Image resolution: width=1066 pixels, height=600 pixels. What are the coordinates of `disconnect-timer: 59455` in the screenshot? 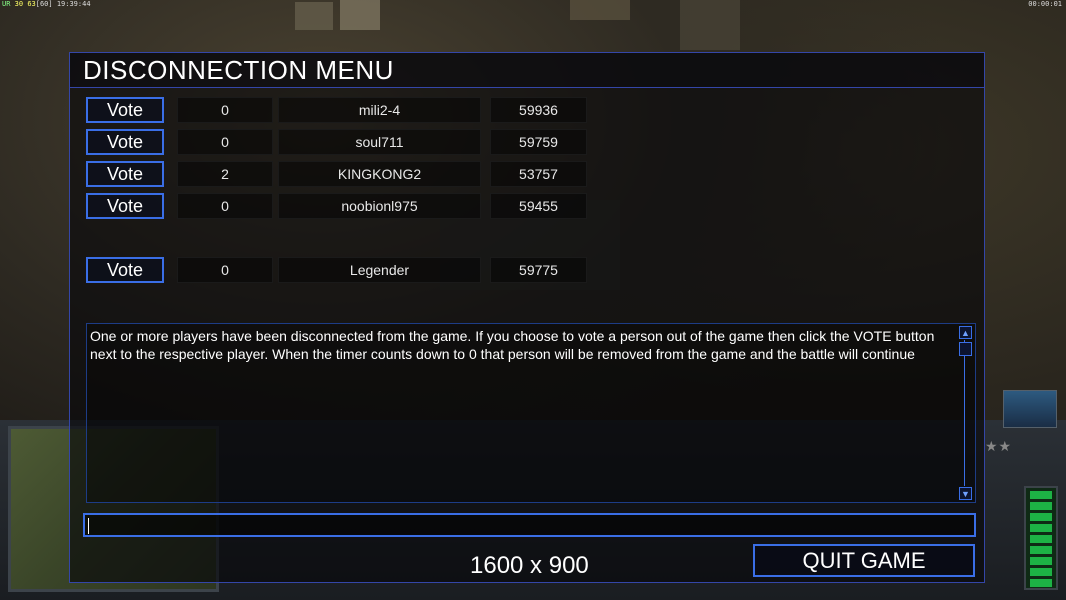 It's located at (538, 206).